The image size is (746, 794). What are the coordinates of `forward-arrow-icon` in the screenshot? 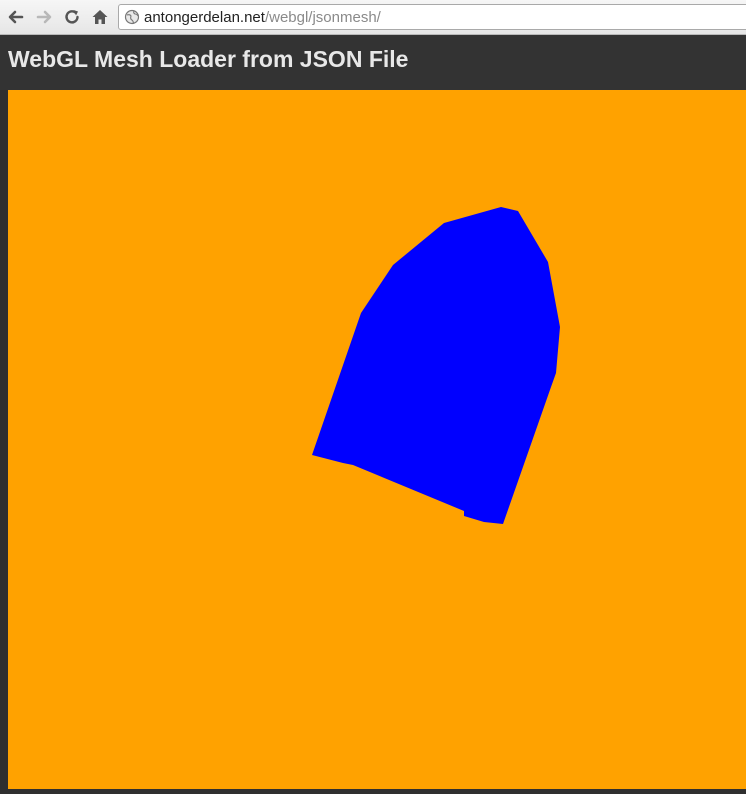 It's located at (44, 17).